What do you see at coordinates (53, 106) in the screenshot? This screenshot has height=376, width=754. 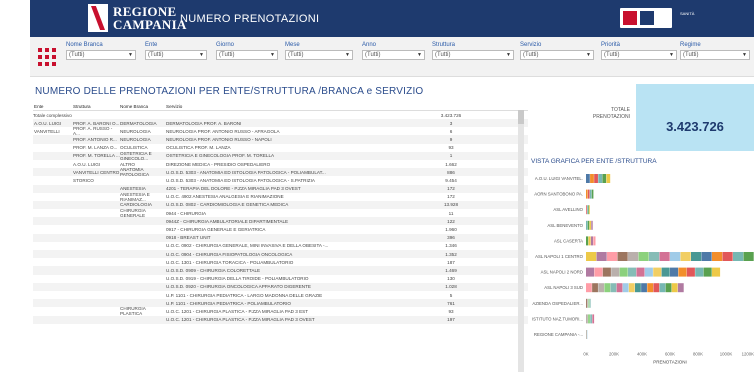 I see `col-header-ente: Ente` at bounding box center [53, 106].